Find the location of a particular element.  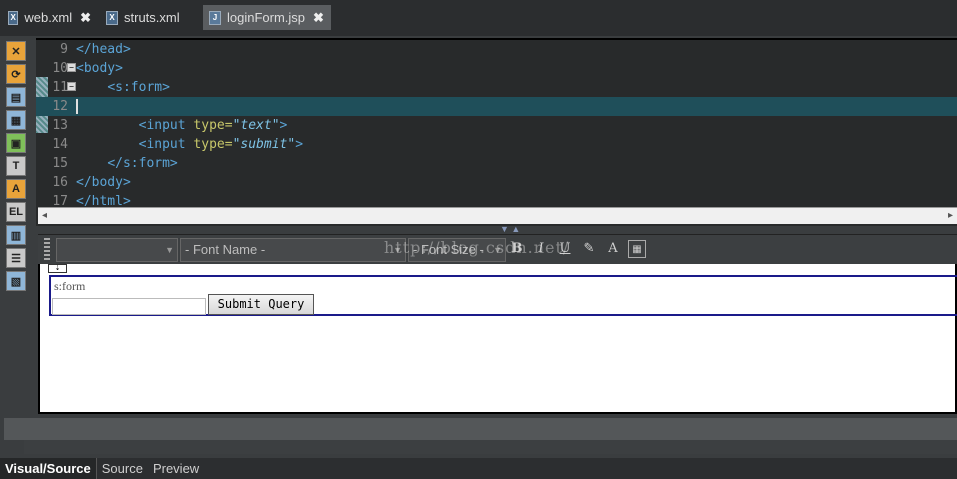

tab-login-form-jsp: J loginForm.jsp ✖ is located at coordinates (267, 17).